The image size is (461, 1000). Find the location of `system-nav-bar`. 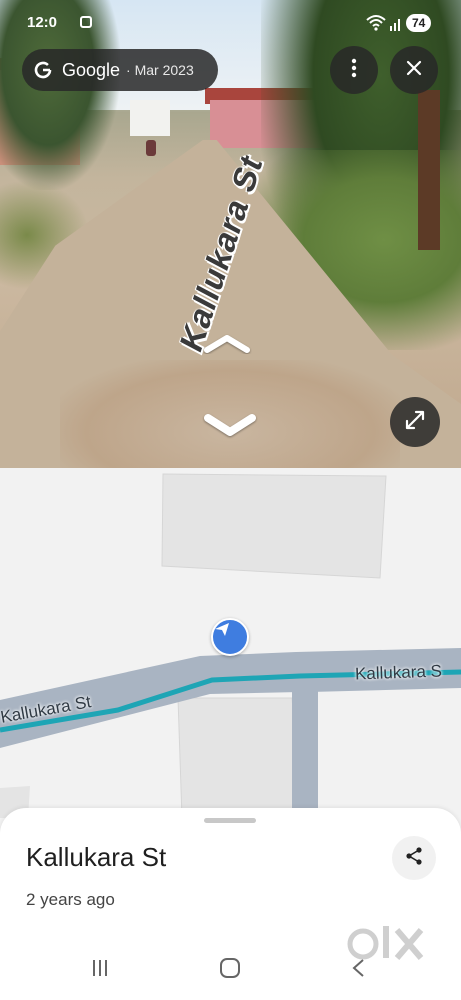

system-nav-bar is located at coordinates (230, 970).